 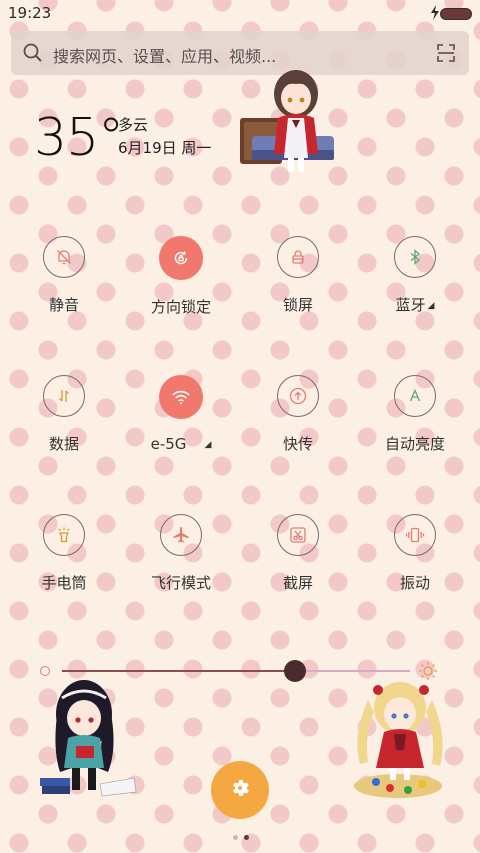 What do you see at coordinates (401, 741) in the screenshot?
I see `anime-girl-painting-illustration` at bounding box center [401, 741].